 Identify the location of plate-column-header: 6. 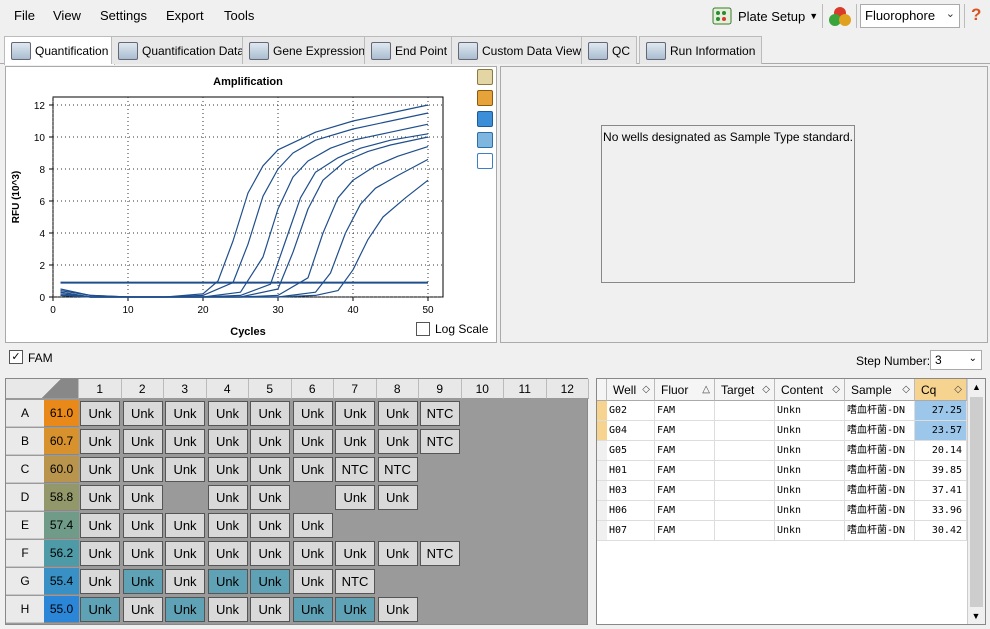
(312, 389).